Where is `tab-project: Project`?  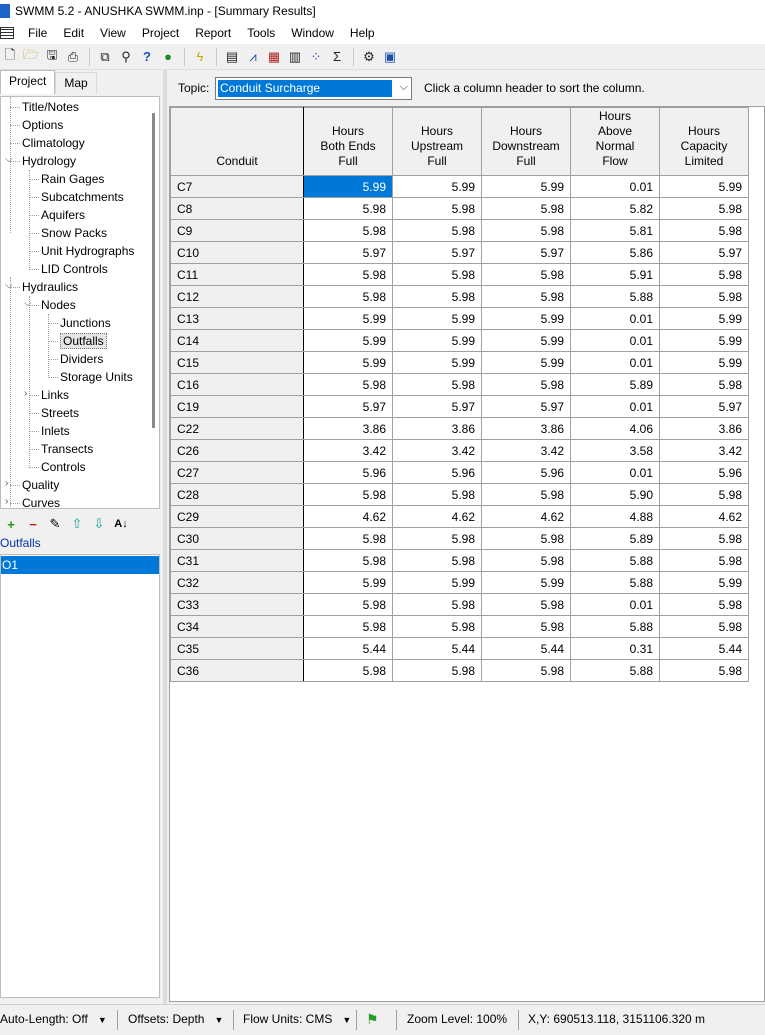 tab-project: Project is located at coordinates (28, 82).